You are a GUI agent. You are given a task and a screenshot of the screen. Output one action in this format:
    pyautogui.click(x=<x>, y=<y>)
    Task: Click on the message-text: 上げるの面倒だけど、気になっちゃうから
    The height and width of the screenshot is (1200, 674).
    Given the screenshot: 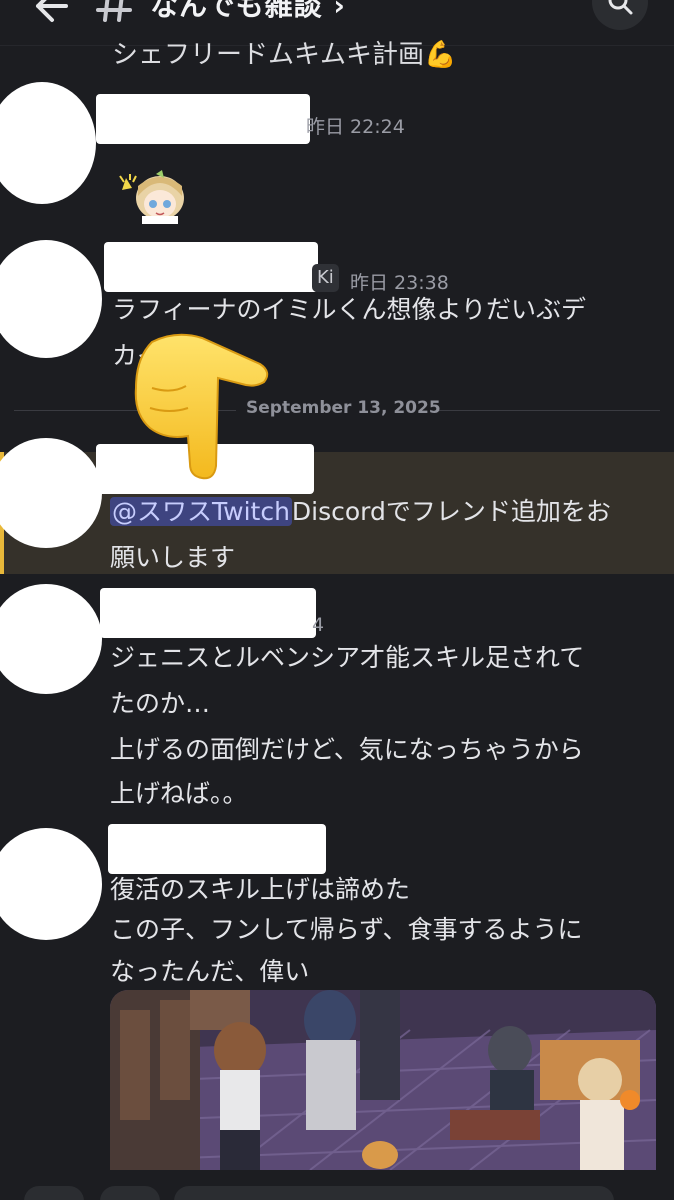 What is the action you would take?
    pyautogui.click(x=347, y=749)
    